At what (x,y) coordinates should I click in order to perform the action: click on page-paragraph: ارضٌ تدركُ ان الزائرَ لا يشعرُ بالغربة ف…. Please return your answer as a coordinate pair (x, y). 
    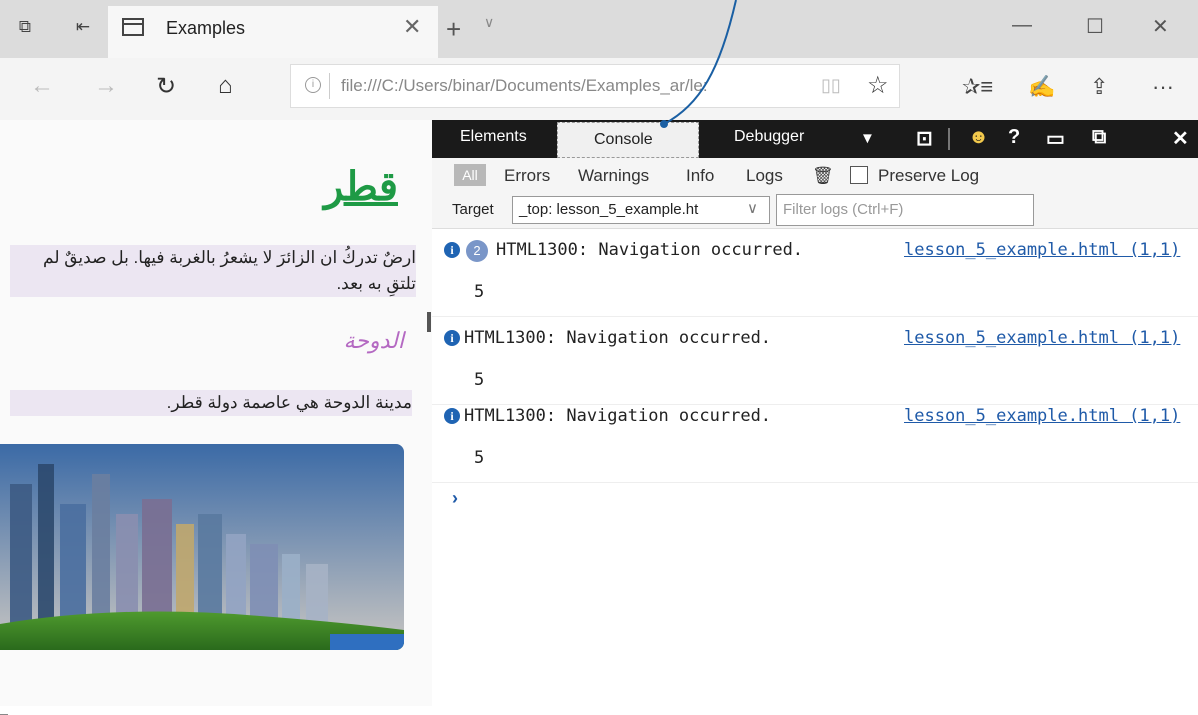
    Looking at the image, I should click on (213, 271).